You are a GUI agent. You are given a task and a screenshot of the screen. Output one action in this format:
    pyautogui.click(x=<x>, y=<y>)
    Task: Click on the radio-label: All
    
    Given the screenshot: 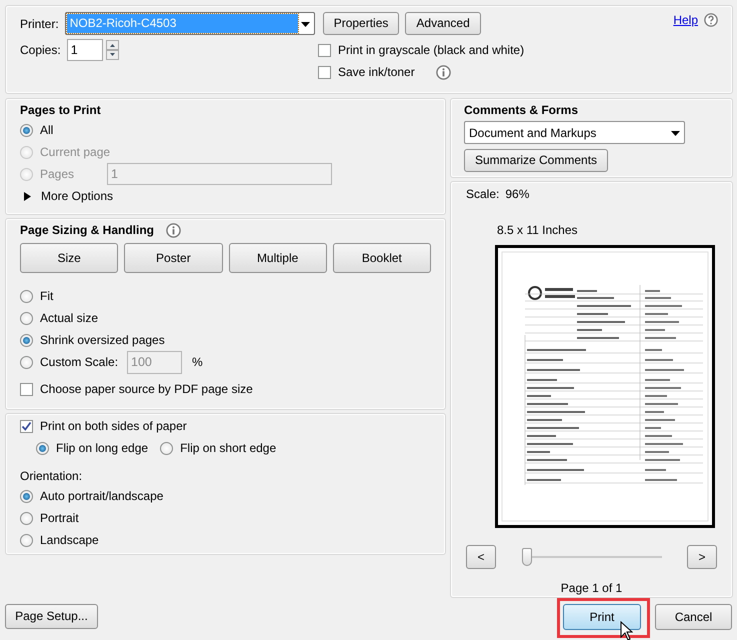 What is the action you would take?
    pyautogui.click(x=47, y=130)
    